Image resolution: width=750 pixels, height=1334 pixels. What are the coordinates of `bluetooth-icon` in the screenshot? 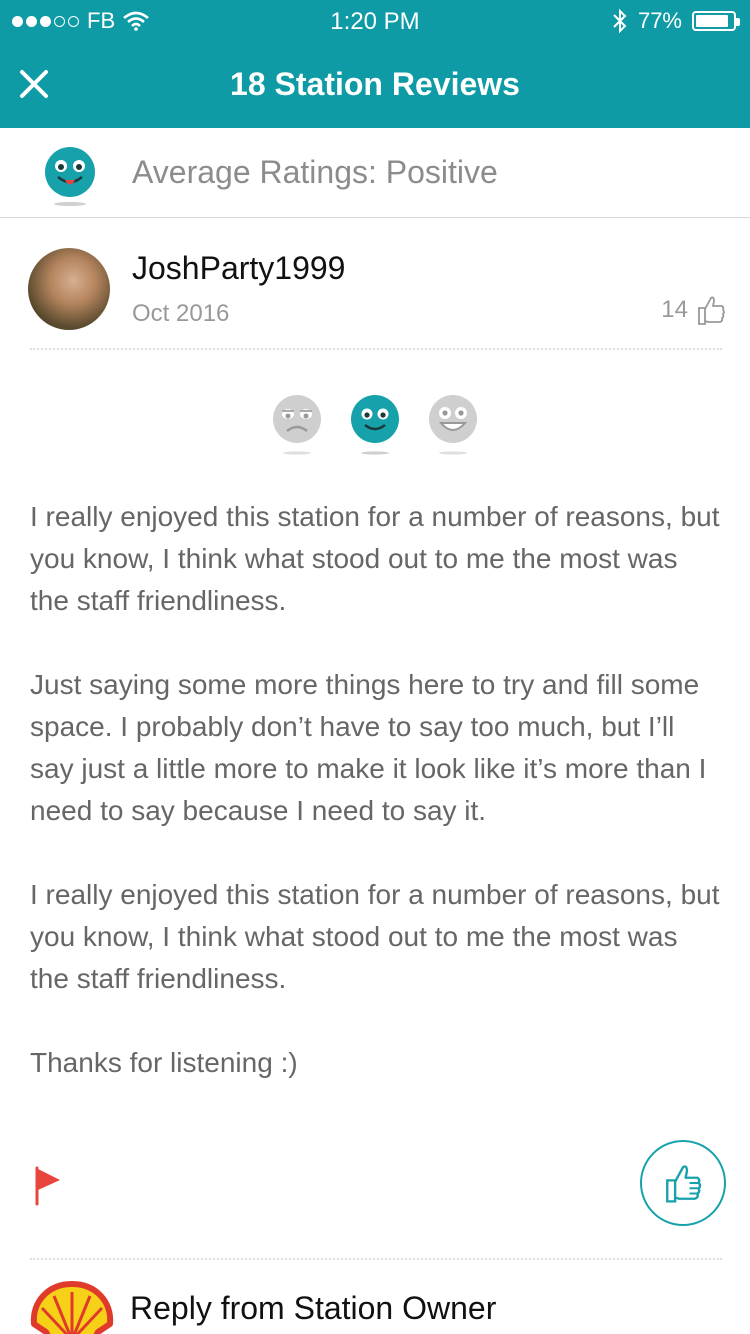 It's located at (620, 21).